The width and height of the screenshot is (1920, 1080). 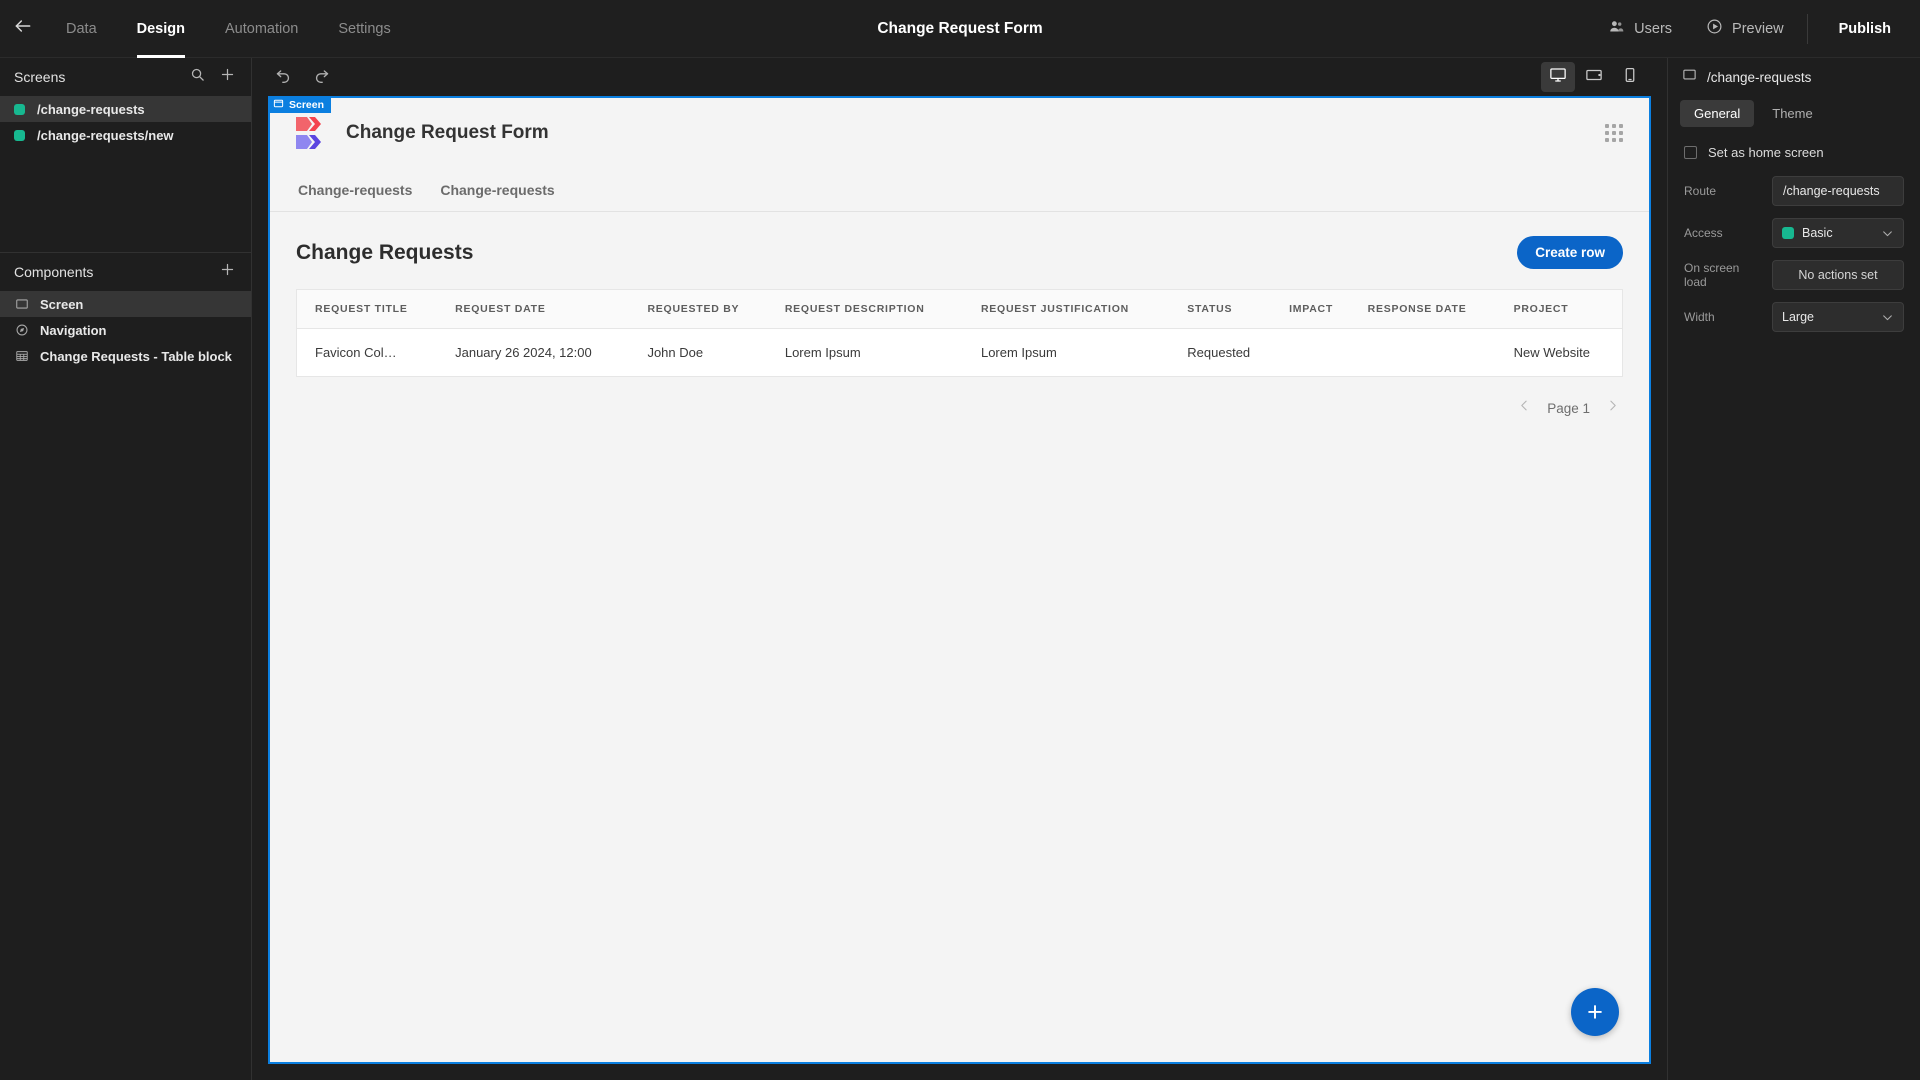 What do you see at coordinates (1563, 309) in the screenshot?
I see `col-project: PROJECT` at bounding box center [1563, 309].